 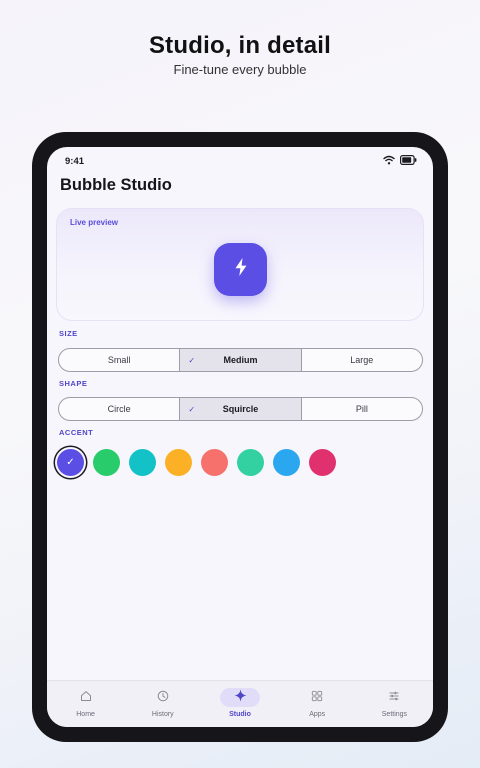 I want to click on preview-bubble, so click(x=240, y=269).